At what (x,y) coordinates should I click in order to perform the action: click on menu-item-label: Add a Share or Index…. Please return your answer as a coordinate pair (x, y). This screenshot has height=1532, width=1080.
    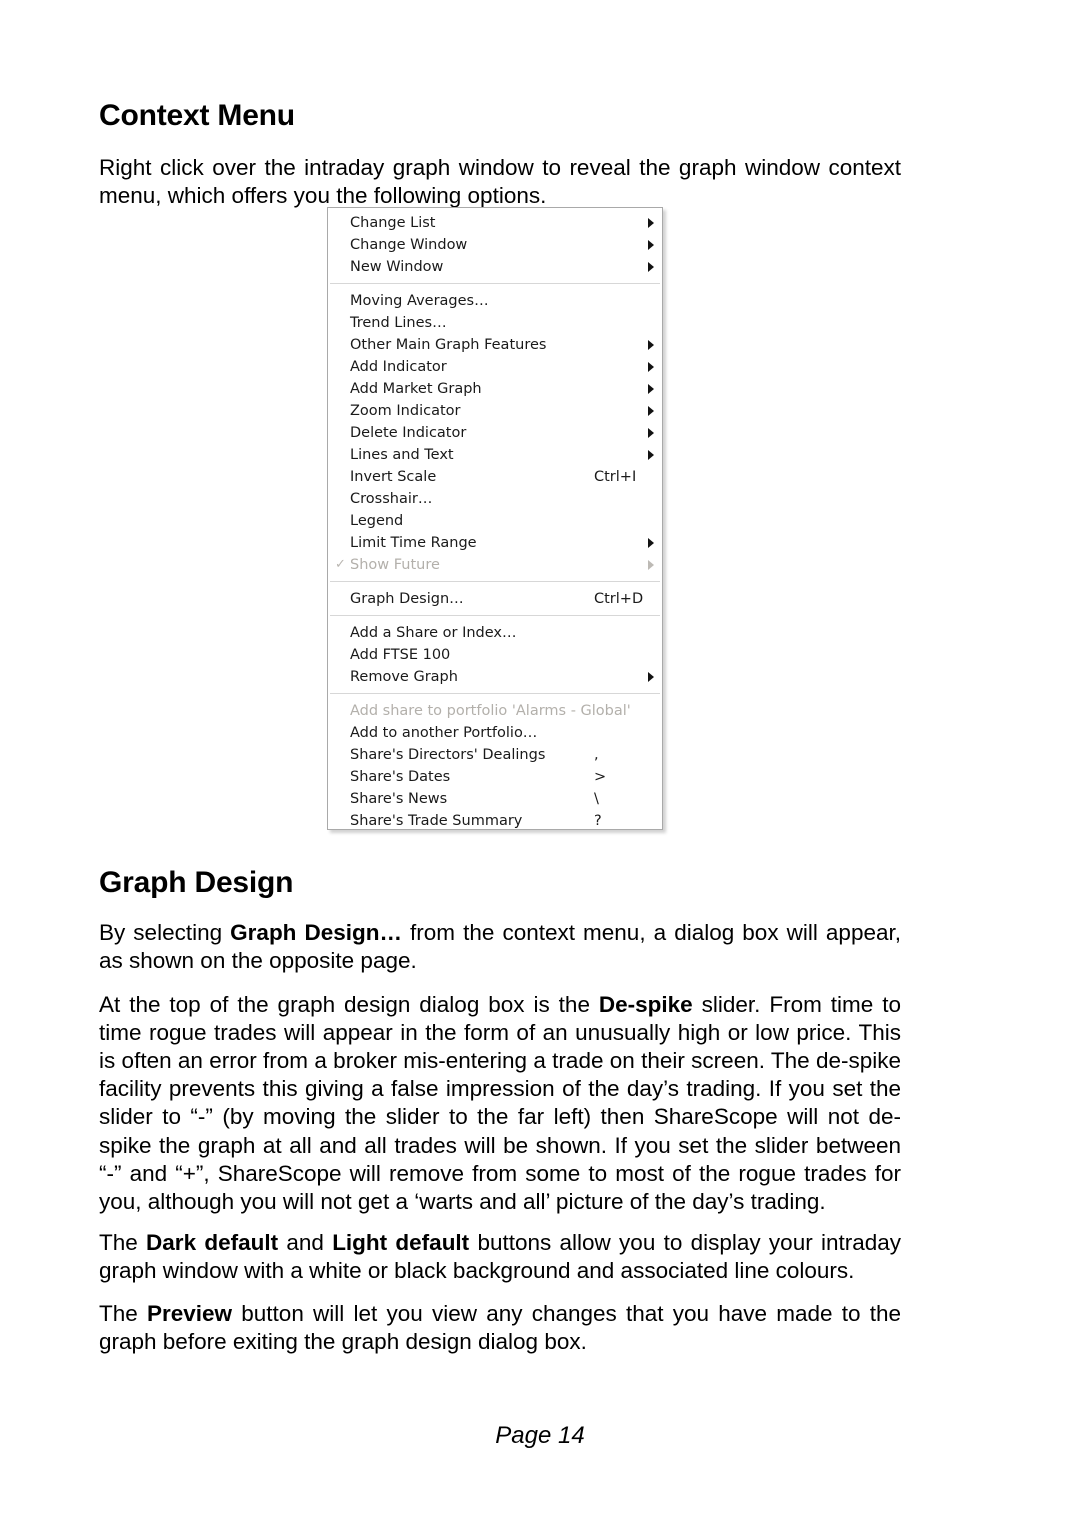
    Looking at the image, I should click on (433, 633).